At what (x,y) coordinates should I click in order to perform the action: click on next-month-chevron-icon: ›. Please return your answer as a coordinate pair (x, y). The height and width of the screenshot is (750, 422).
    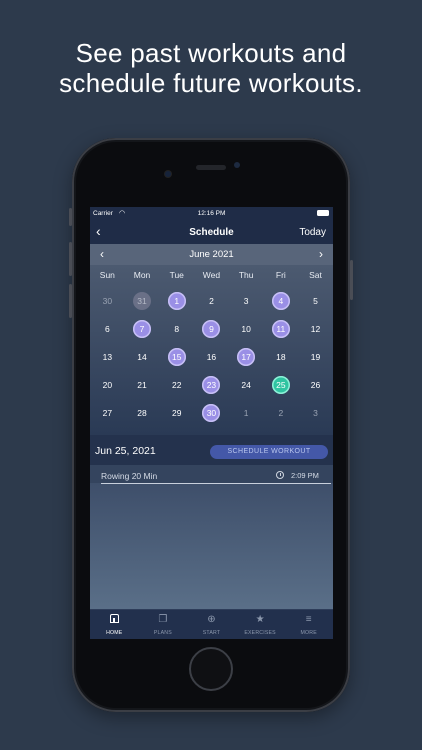
    Looking at the image, I should click on (321, 254).